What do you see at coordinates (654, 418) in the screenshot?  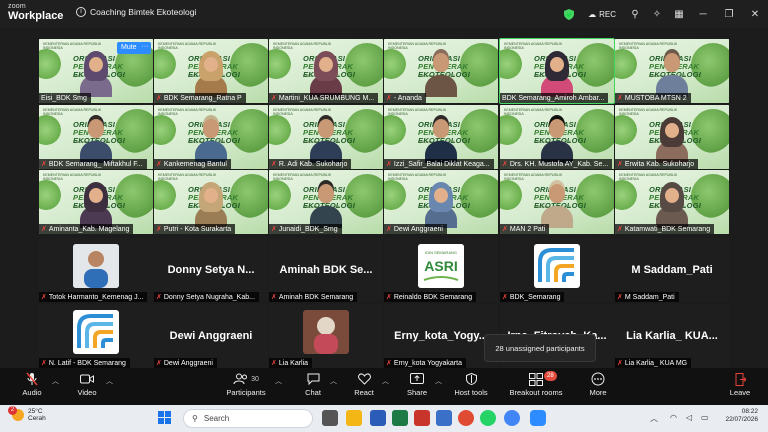 I see `tray-chevron-icon: ︿` at bounding box center [654, 418].